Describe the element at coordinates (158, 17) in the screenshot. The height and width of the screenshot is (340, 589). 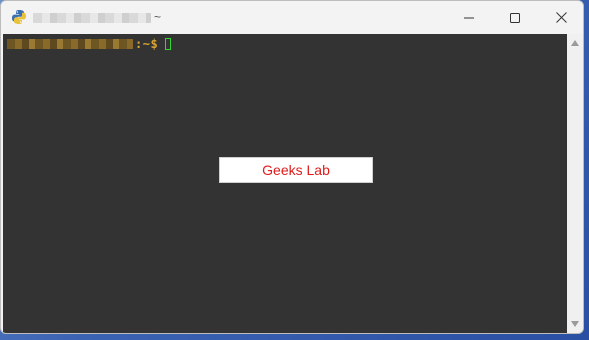
I see `window-title: ~` at that location.